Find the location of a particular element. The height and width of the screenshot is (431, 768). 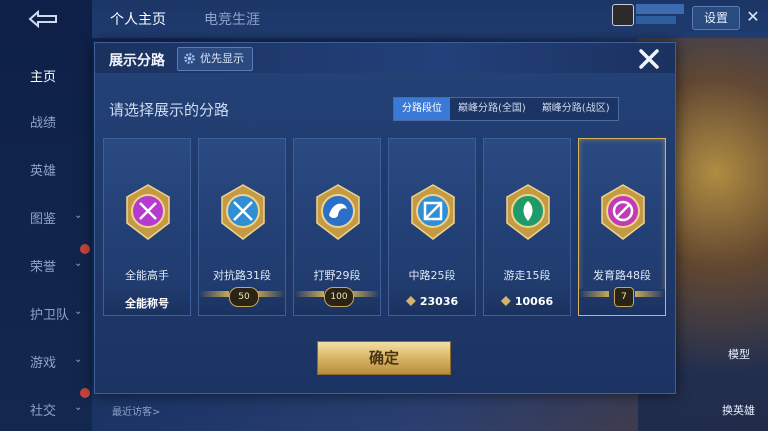

sidebar-item-collection: 图鉴 ⌄ is located at coordinates (46, 217).